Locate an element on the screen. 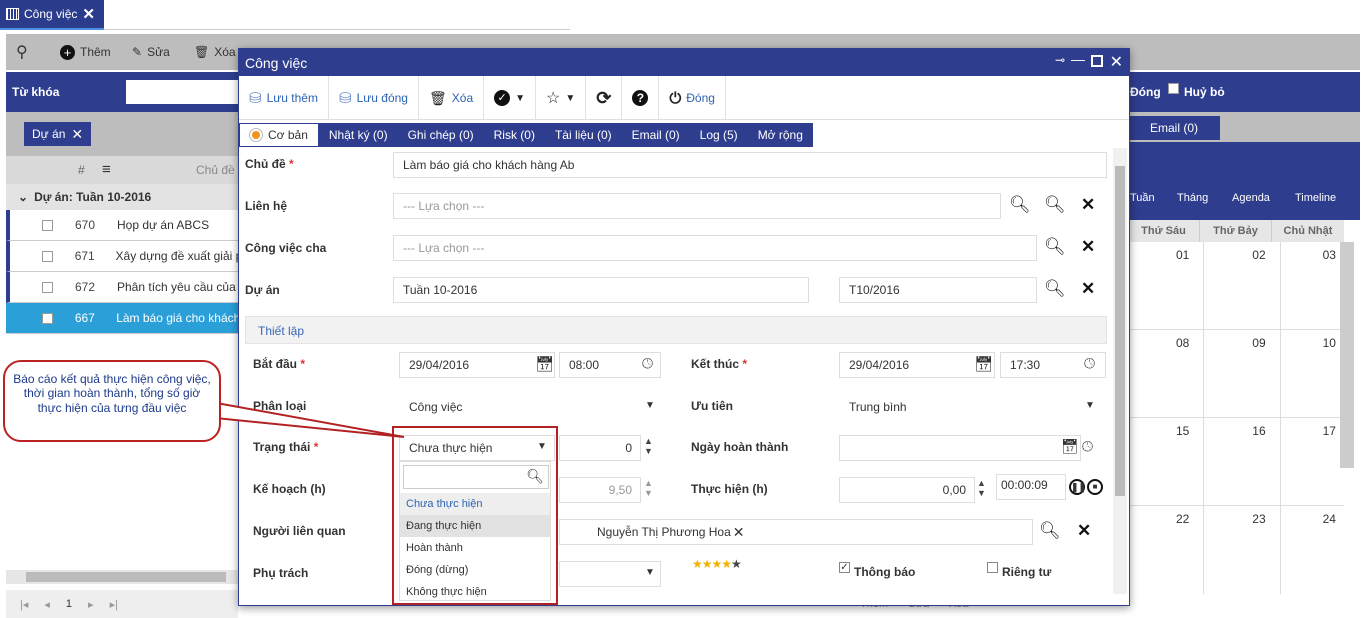 The image size is (1366, 618). callout-pointer is located at coordinates (299, 418).